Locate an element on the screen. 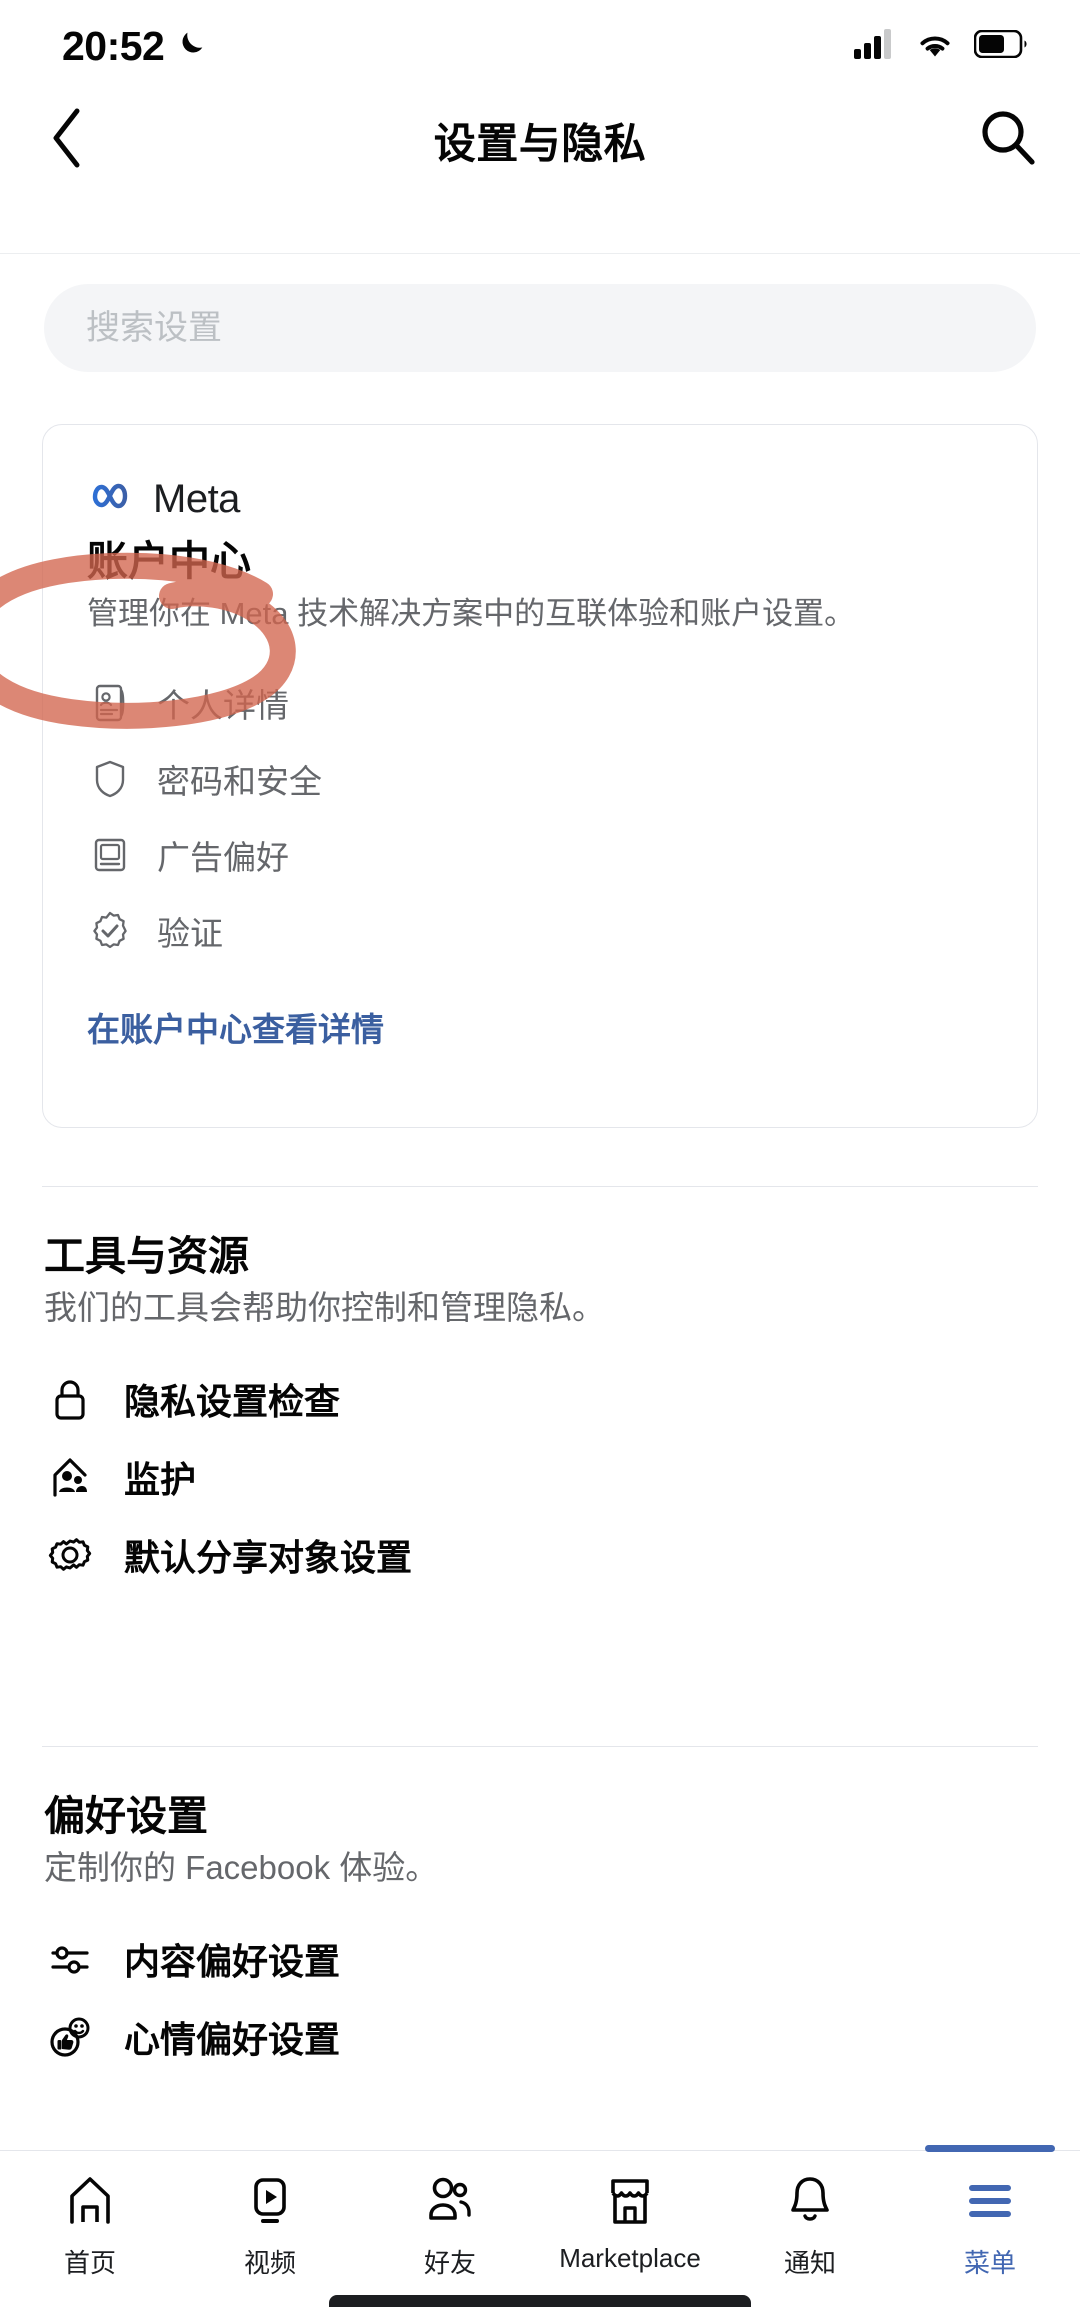 This screenshot has width=1080, height=2307. row-supervision: 监护 is located at coordinates (540, 1477).